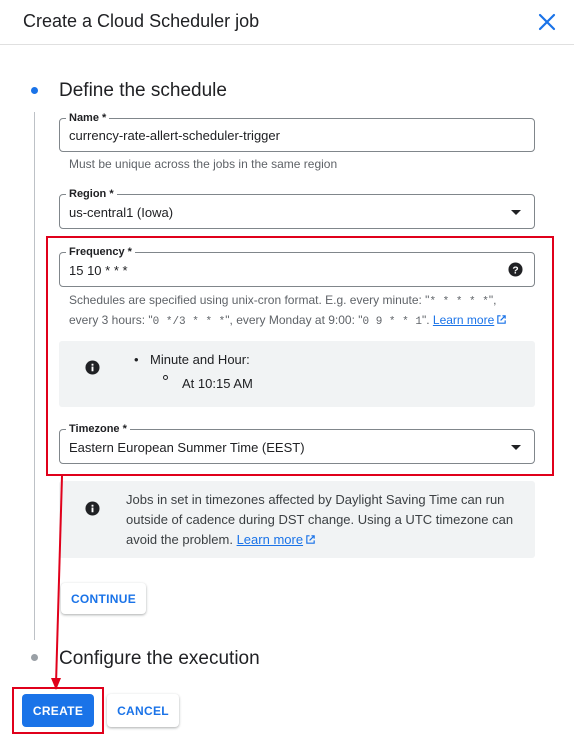 Image resolution: width=574 pixels, height=754 pixels. I want to click on cancel-button: CANCEL, so click(143, 710).